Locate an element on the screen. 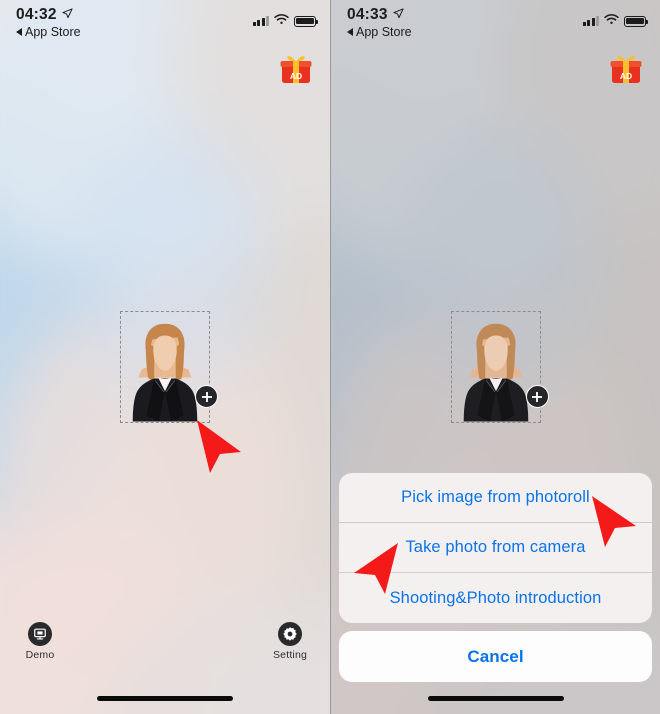 The height and width of the screenshot is (714, 660). status-time-group: 04:33 is located at coordinates (379, 15).